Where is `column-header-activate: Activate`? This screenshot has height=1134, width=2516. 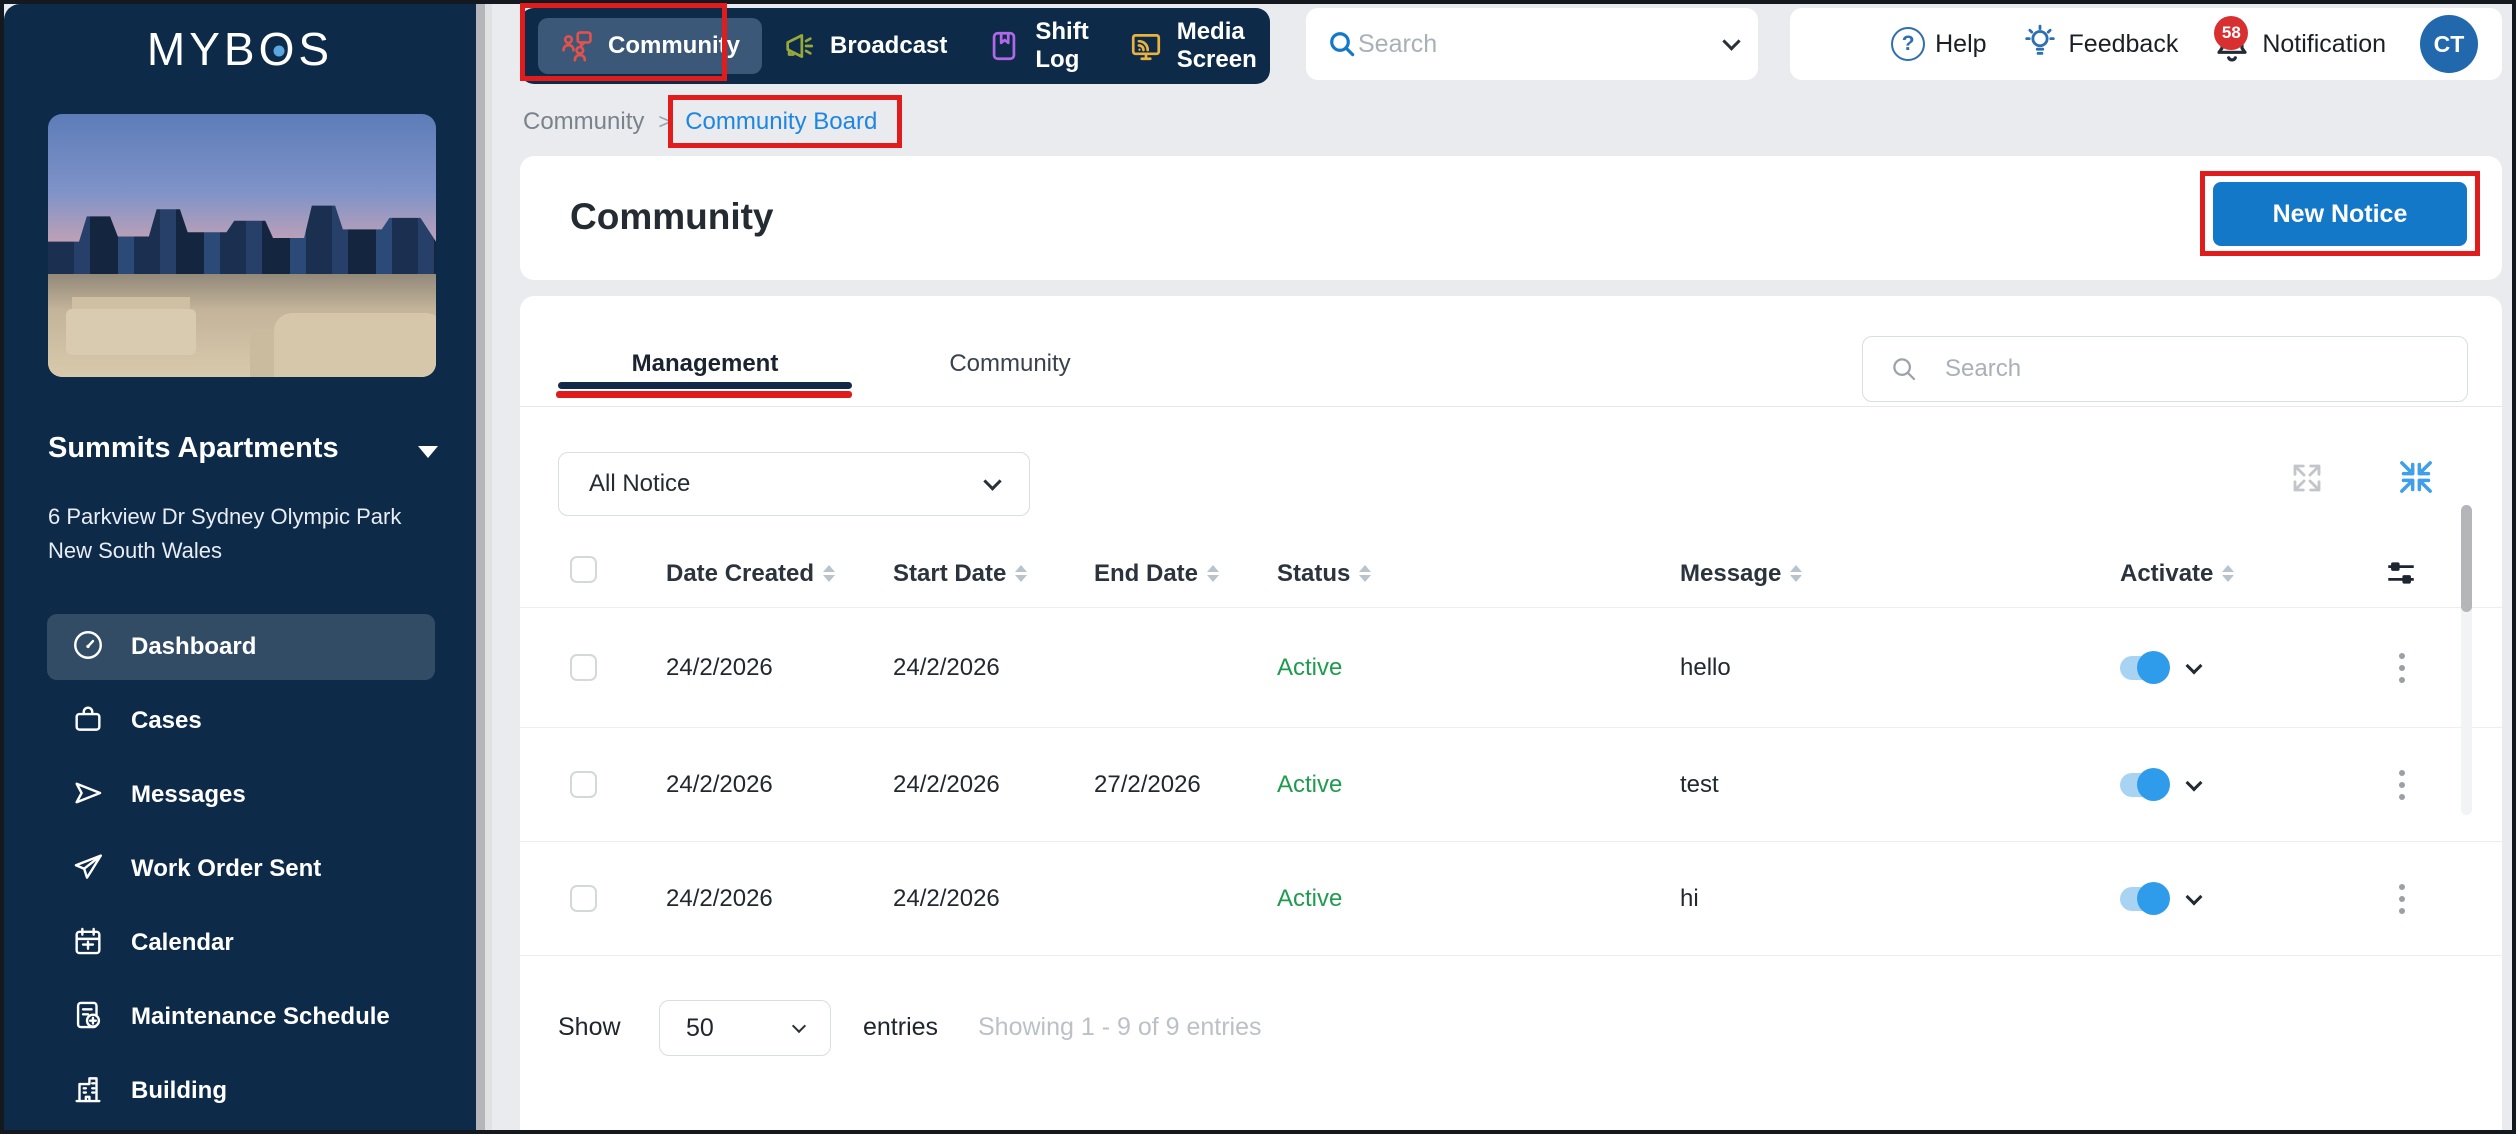 column-header-activate: Activate is located at coordinates (2311, 574).